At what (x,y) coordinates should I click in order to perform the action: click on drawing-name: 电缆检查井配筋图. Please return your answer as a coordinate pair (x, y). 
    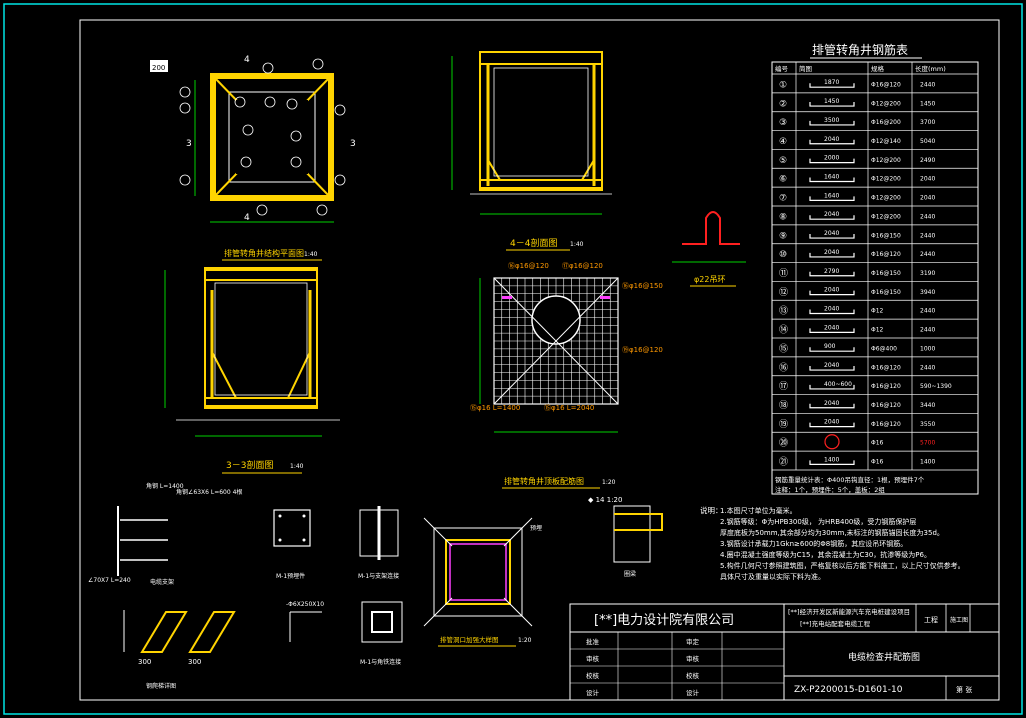
    Looking at the image, I should click on (884, 657).